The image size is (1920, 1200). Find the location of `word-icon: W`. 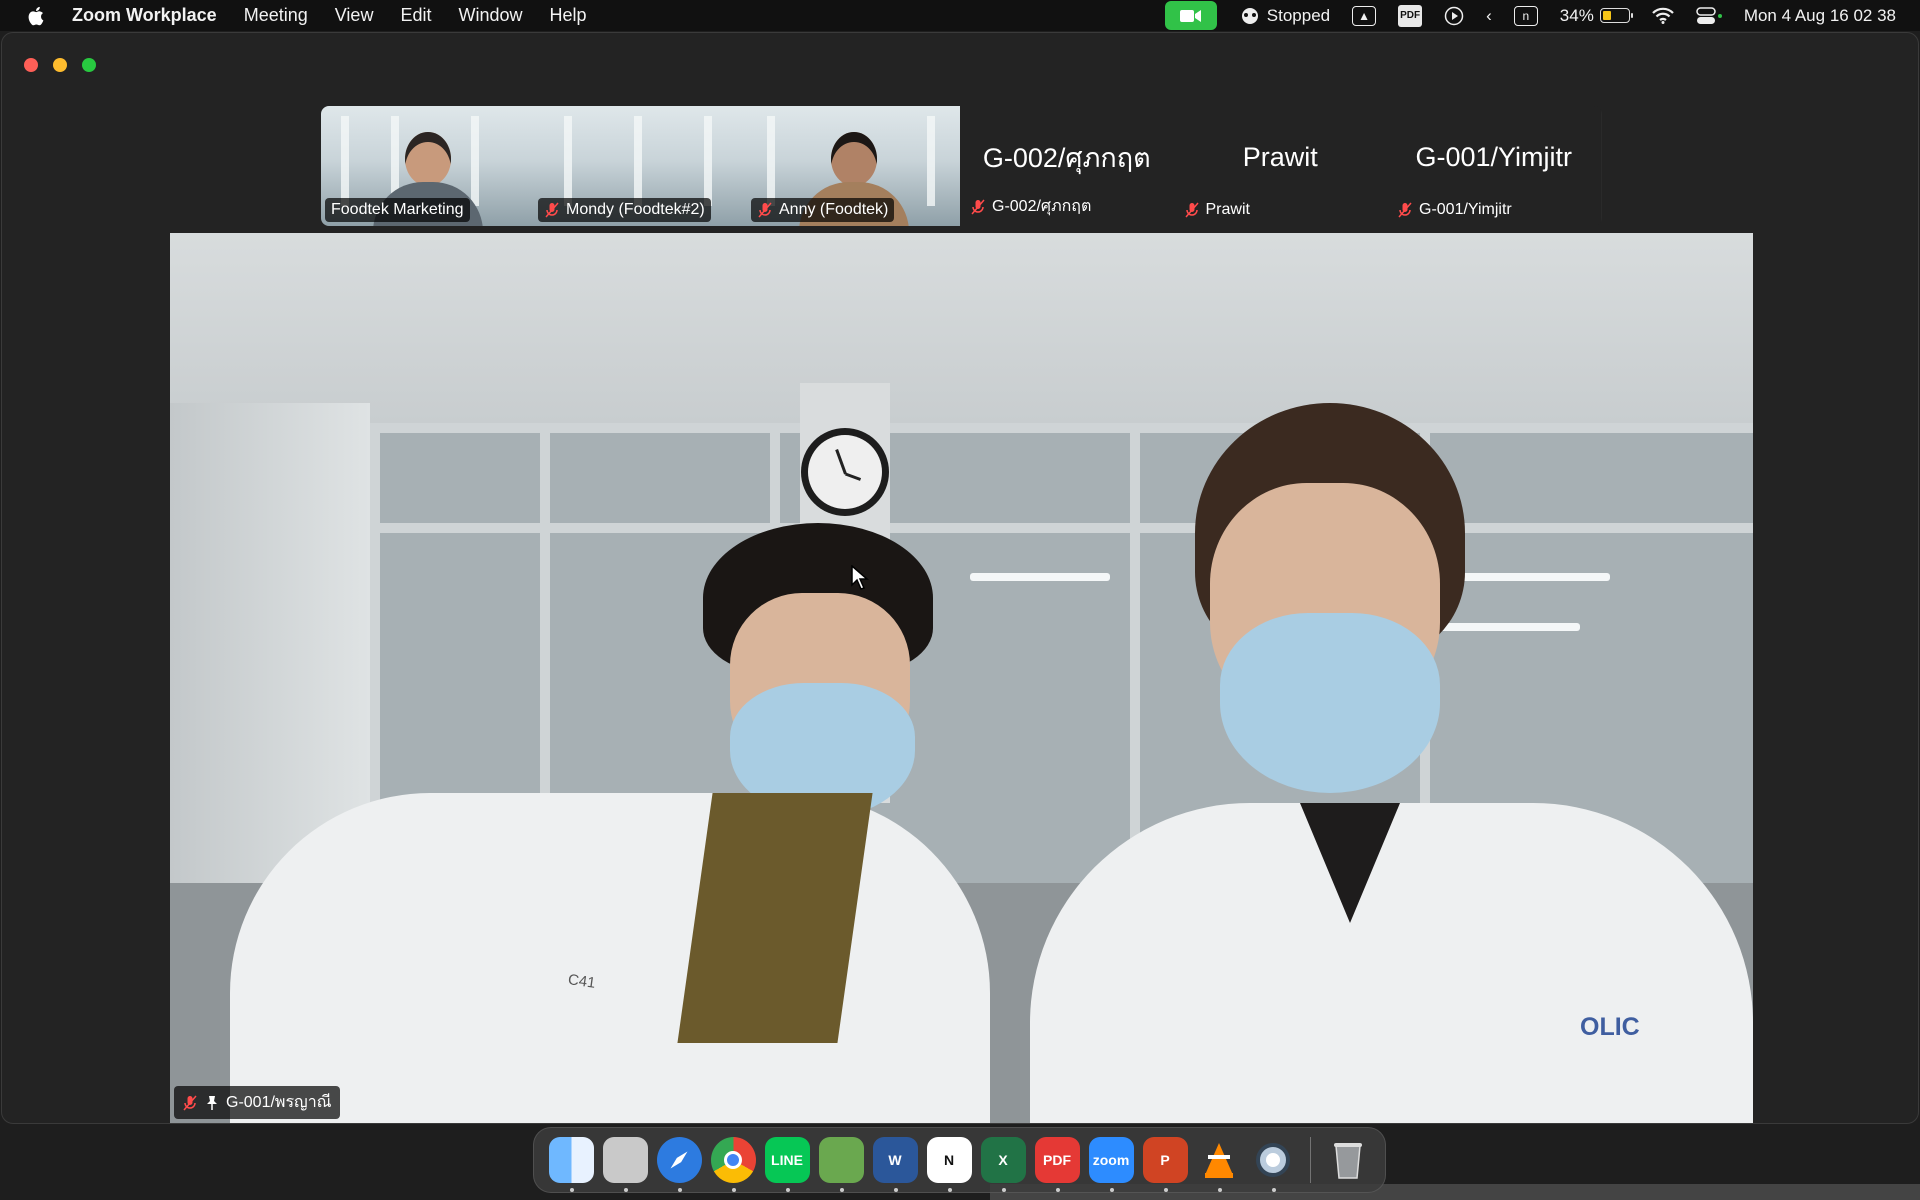

word-icon: W is located at coordinates (895, 1164).